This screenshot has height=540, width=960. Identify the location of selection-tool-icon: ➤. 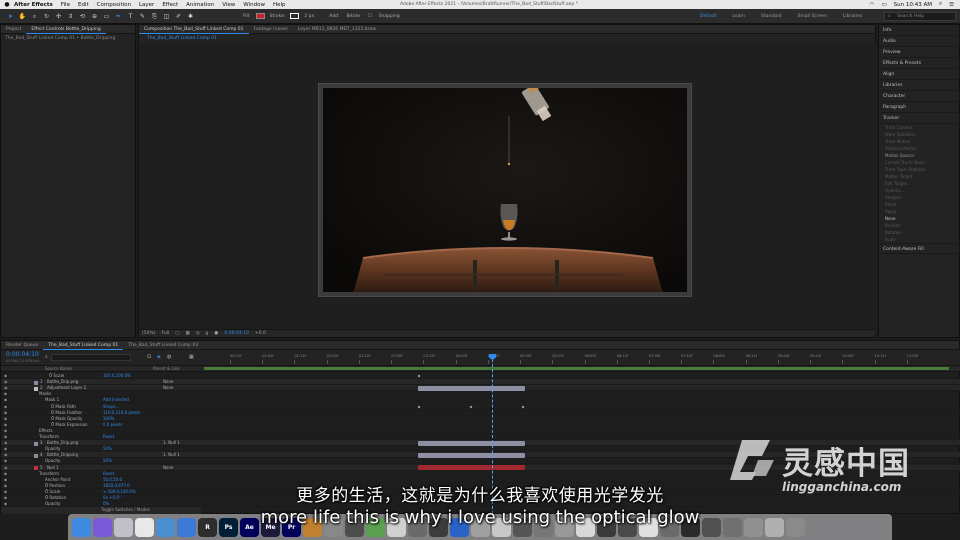
(10, 16).